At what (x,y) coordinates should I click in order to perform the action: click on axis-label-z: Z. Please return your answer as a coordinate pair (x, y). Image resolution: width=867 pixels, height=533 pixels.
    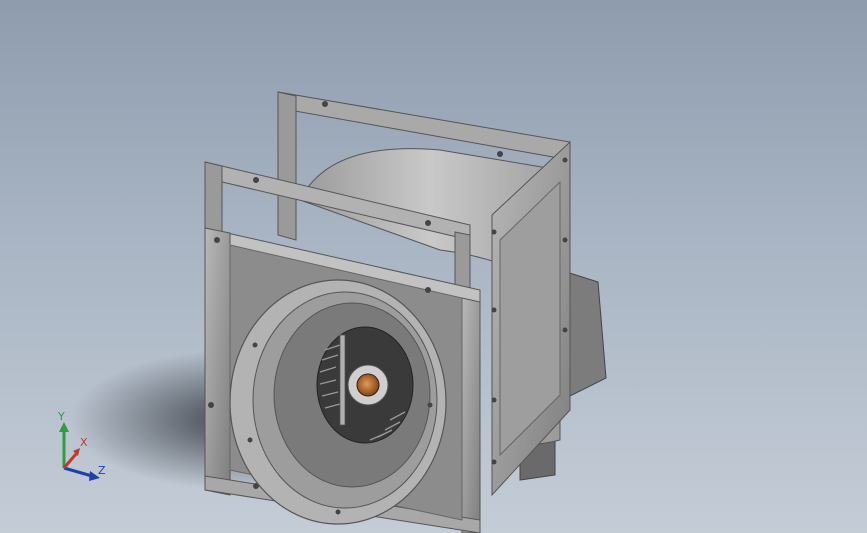
    Looking at the image, I should click on (102, 470).